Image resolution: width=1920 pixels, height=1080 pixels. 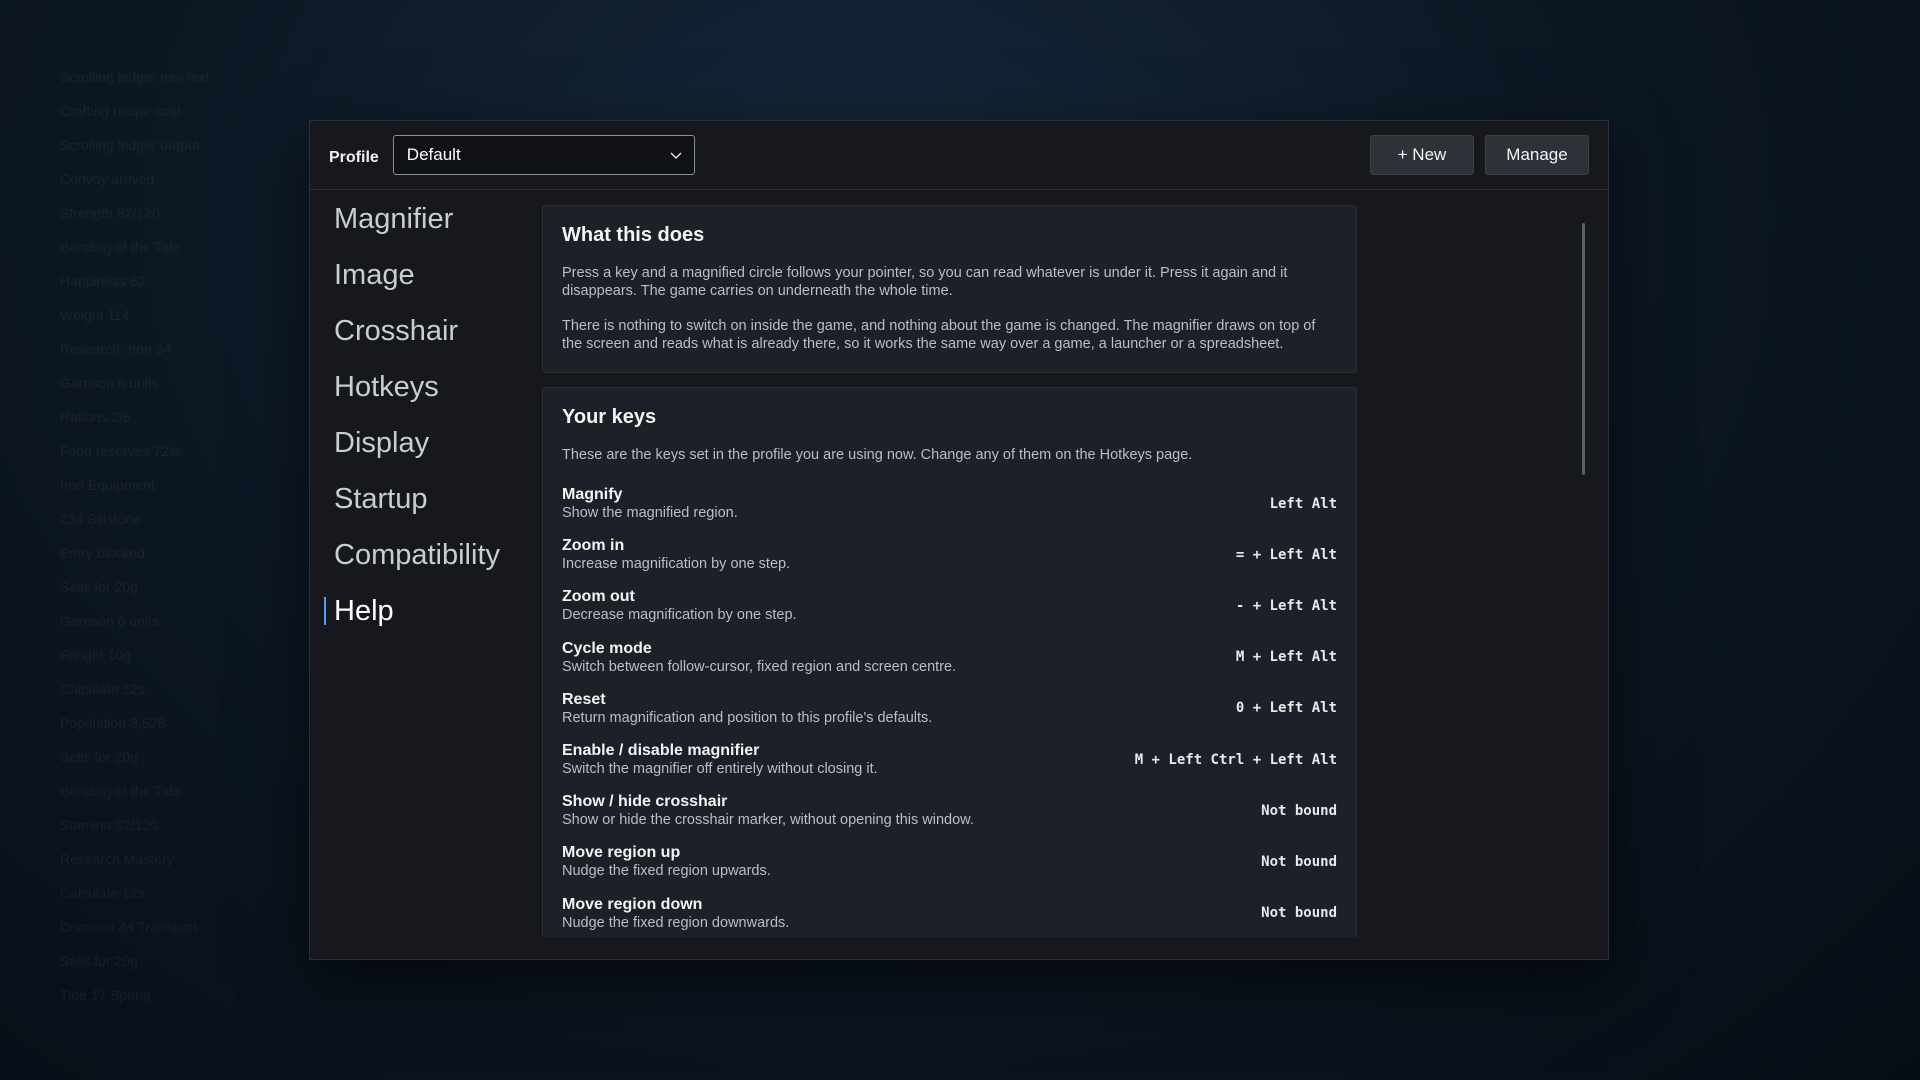 What do you see at coordinates (433, 154) in the screenshot?
I see `profile-dropdown-value: Default` at bounding box center [433, 154].